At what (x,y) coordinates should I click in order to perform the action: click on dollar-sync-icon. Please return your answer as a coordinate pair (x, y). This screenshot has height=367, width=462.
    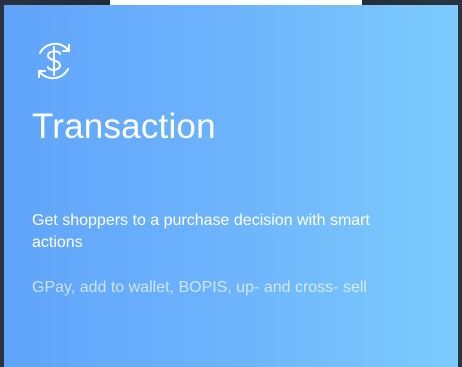
    Looking at the image, I should click on (54, 61).